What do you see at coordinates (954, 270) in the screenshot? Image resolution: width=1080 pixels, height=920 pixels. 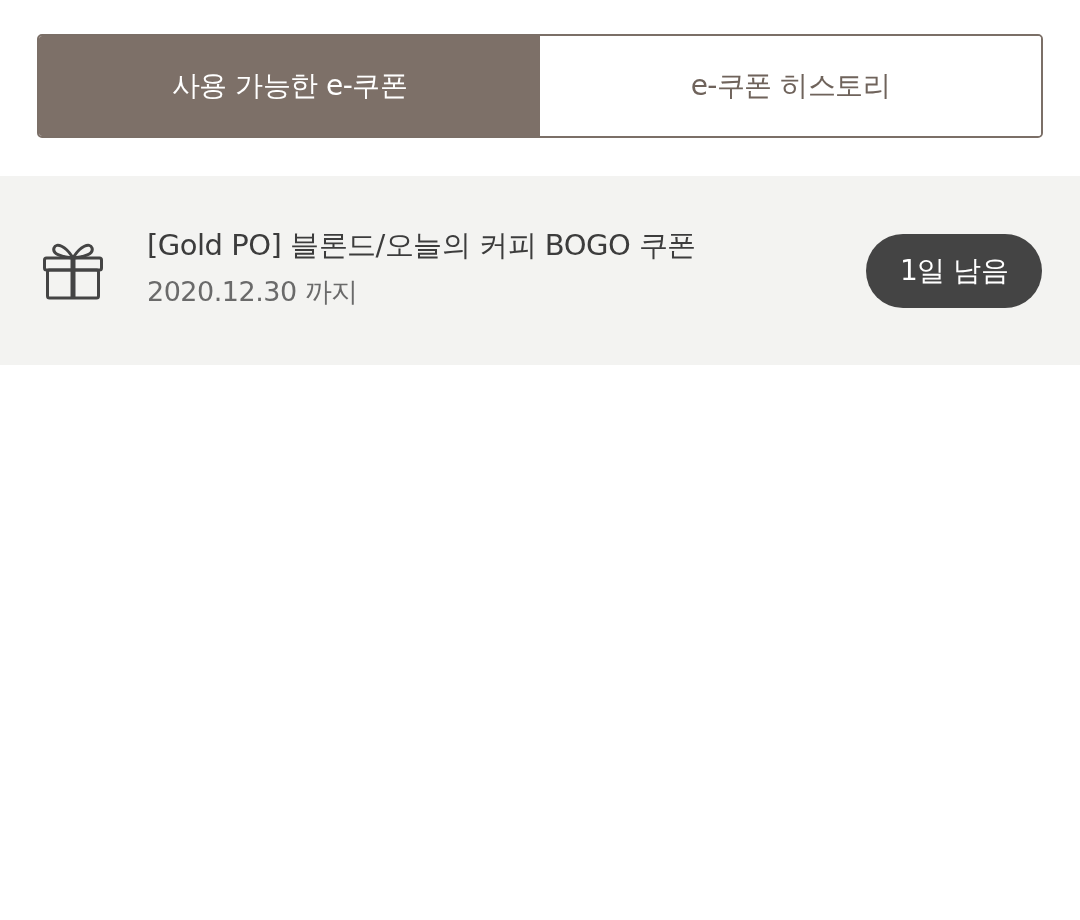 I see `days-left-badge: 1일 남음` at bounding box center [954, 270].